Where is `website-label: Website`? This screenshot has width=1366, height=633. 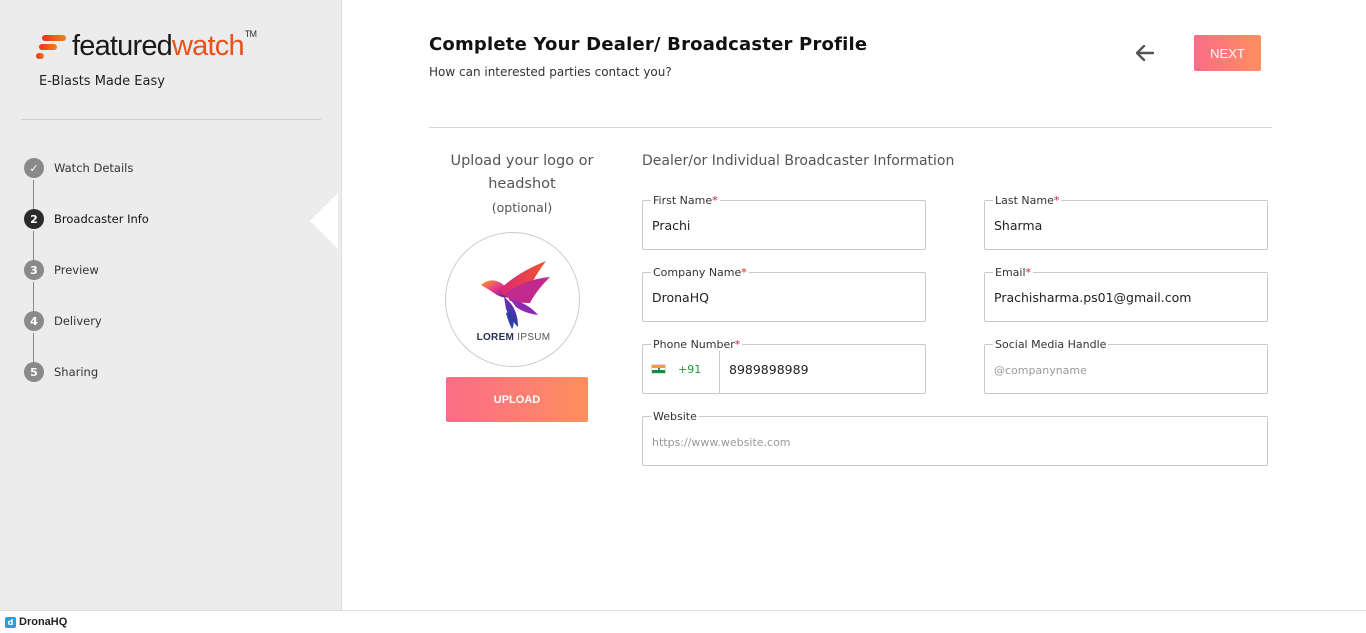
website-label: Website is located at coordinates (675, 416).